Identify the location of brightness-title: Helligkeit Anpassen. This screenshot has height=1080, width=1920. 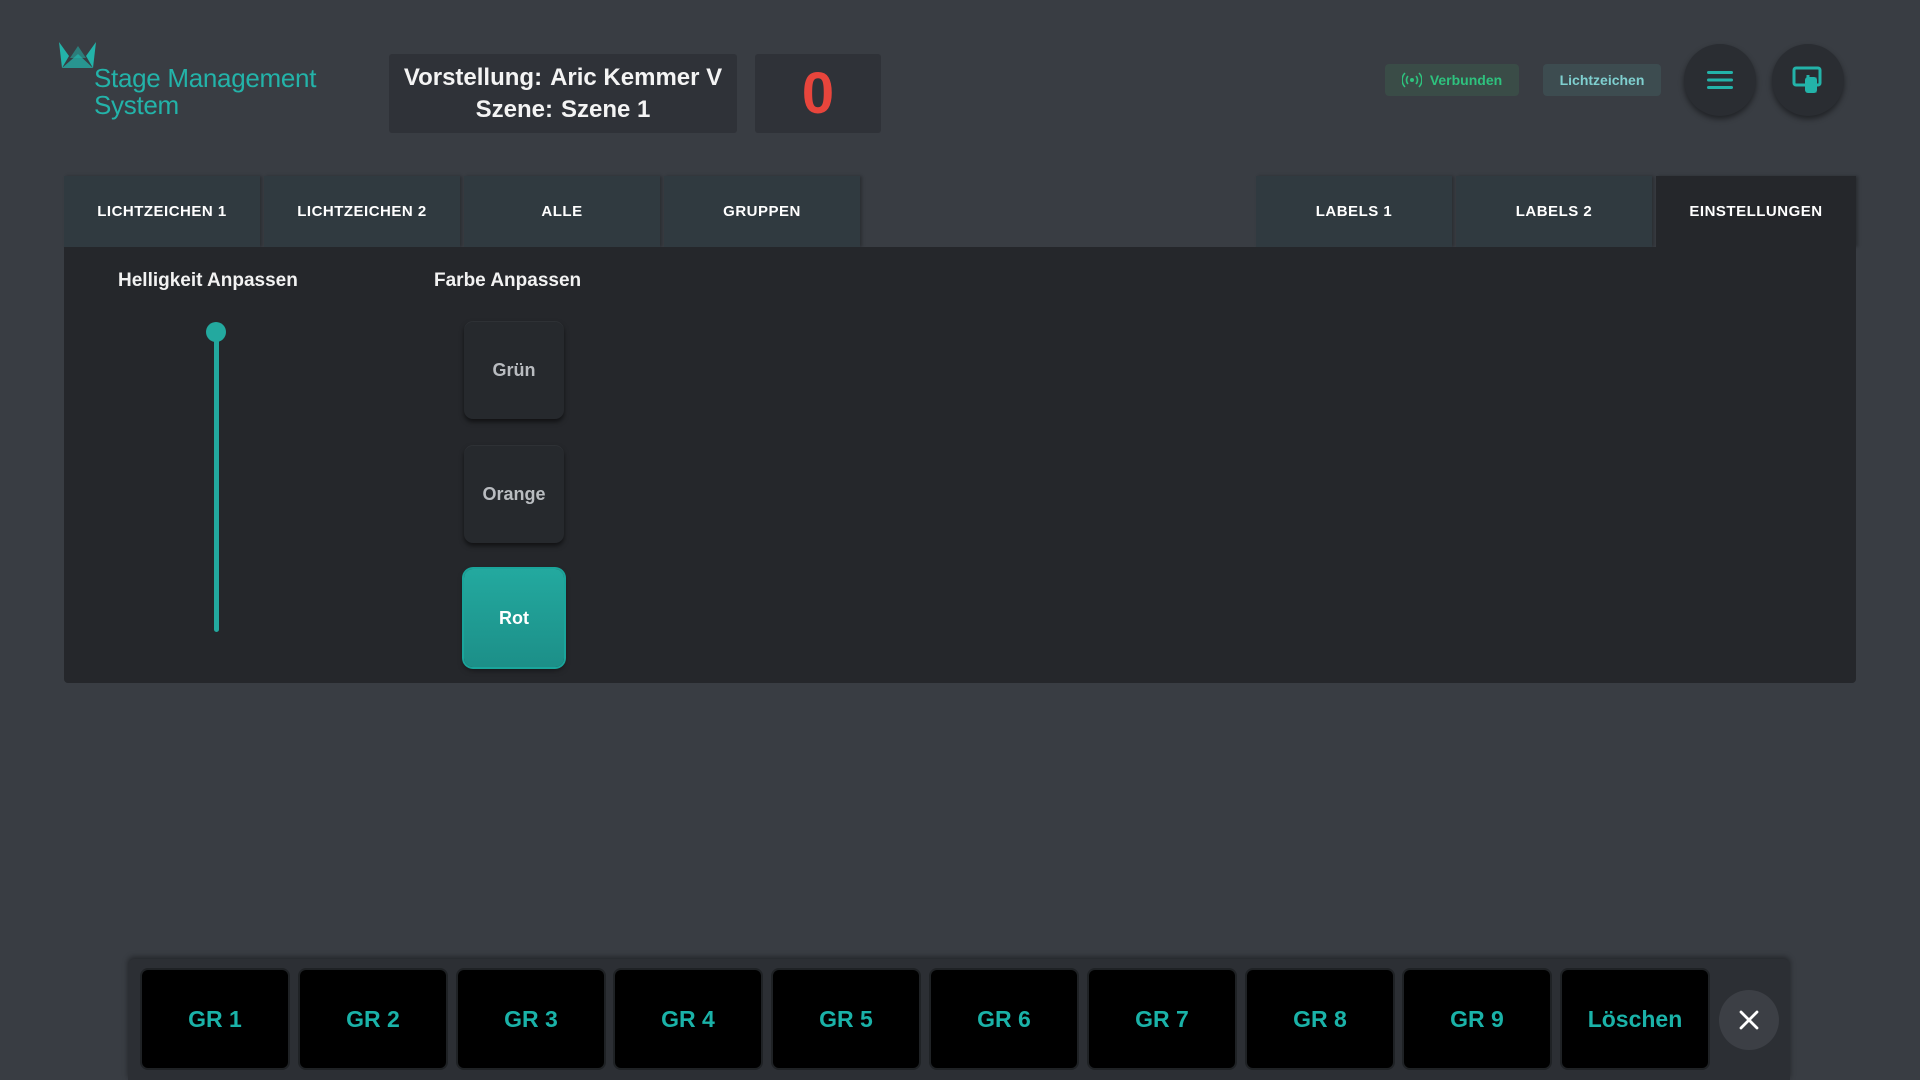
(208, 280).